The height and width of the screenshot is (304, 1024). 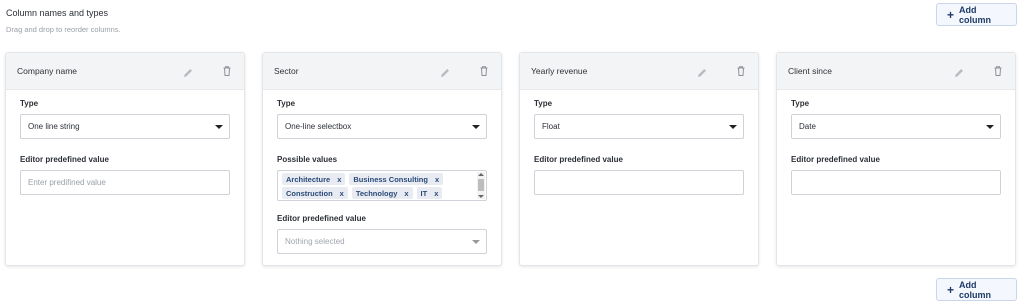 I want to click on type-select: Date, so click(x=896, y=126).